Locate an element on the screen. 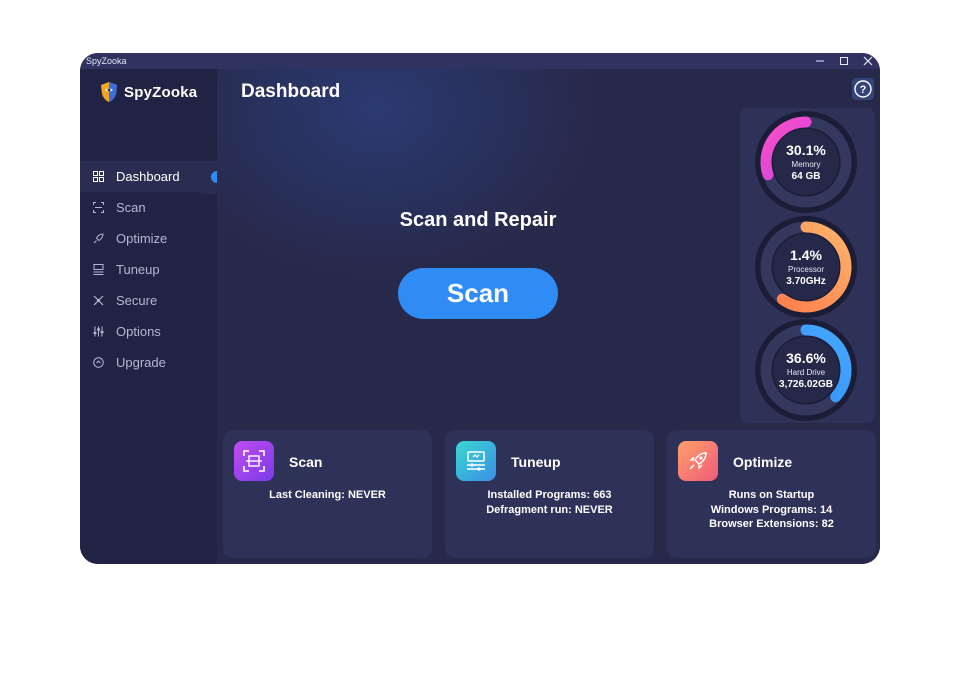 Image resolution: width=963 pixels, height=689 pixels. memory-label: Memory is located at coordinates (806, 164).